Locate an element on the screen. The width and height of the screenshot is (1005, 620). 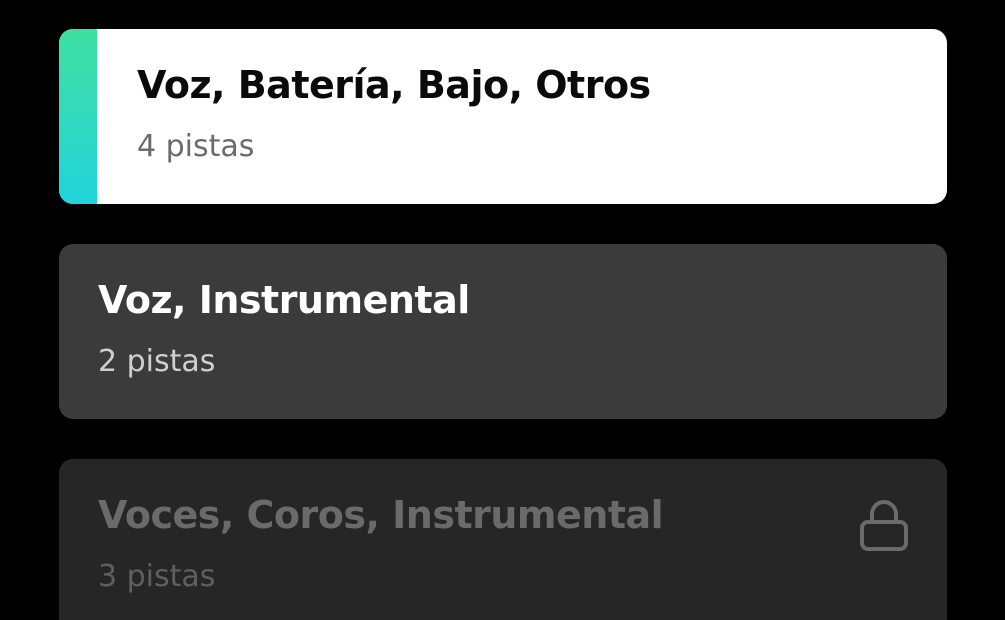
selected-accent-bar is located at coordinates (78, 116).